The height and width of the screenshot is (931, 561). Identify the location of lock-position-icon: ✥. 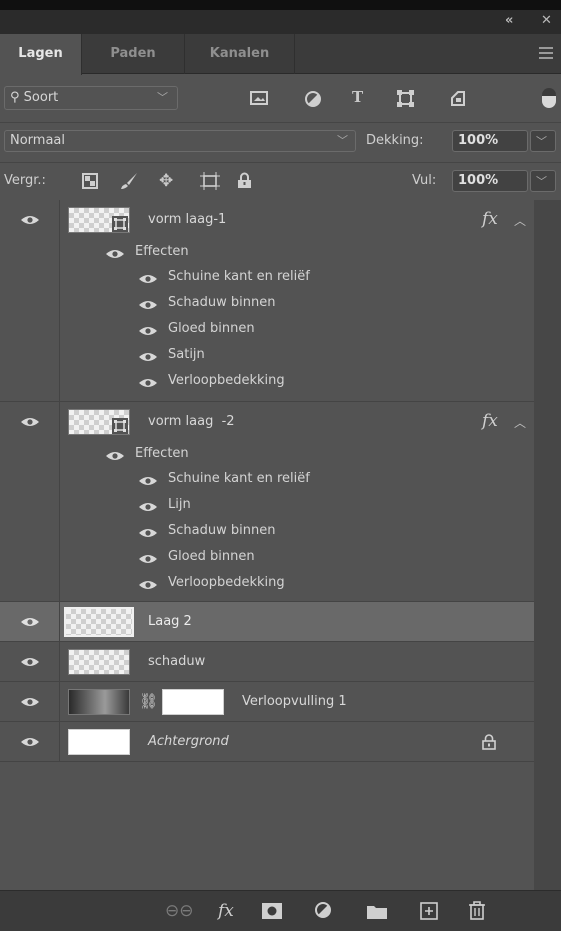
(166, 181).